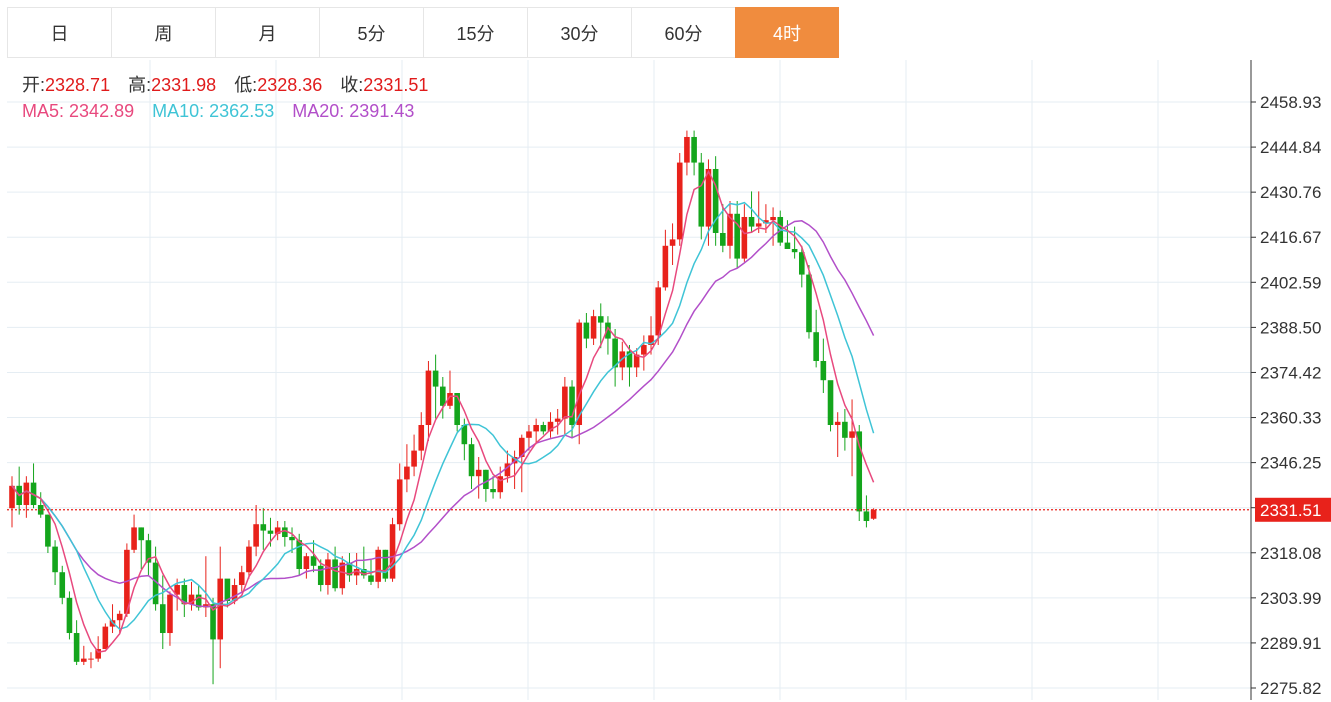 The height and width of the screenshot is (702, 1331). I want to click on y-tick-label: 2289.91, so click(1290, 643).